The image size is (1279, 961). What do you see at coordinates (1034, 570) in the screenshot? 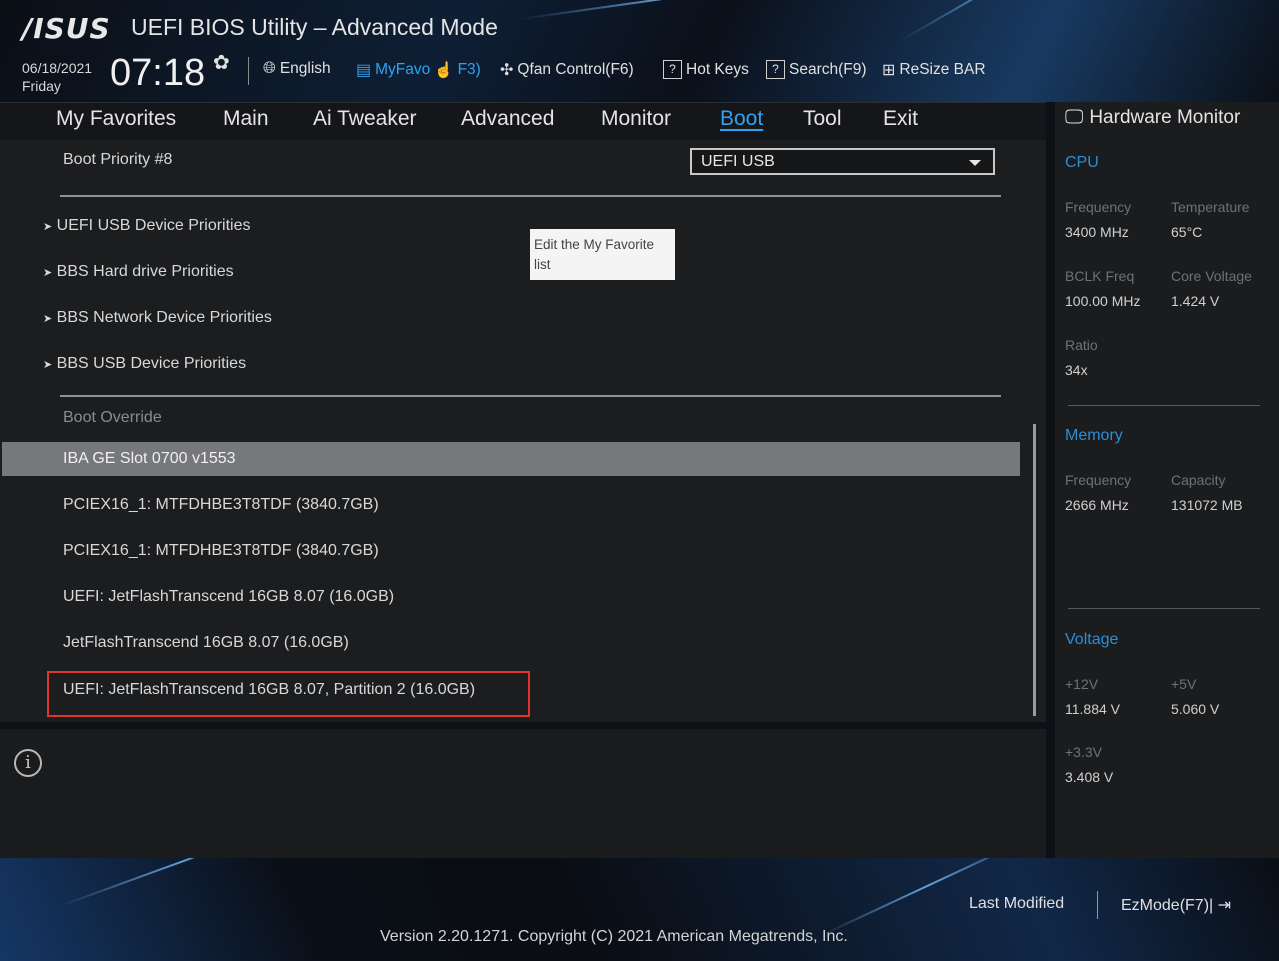
I see `scrollbar` at bounding box center [1034, 570].